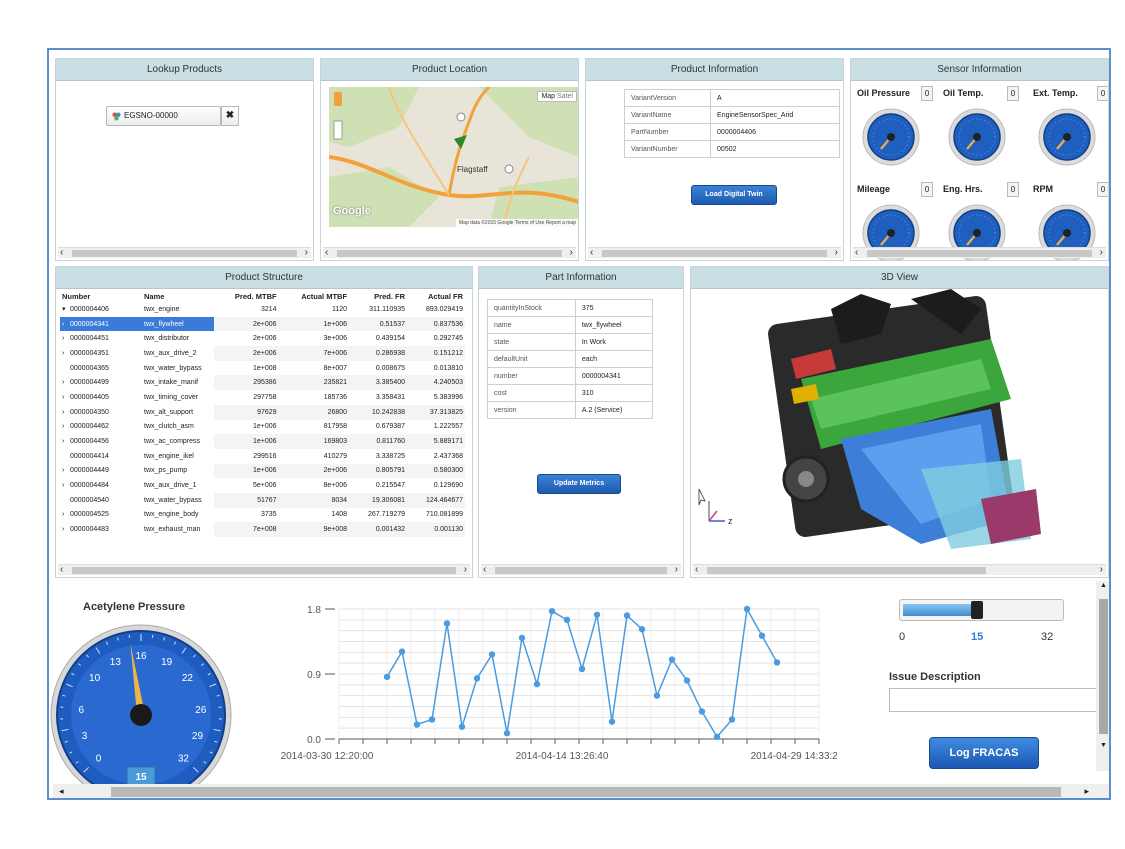 The height and width of the screenshot is (849, 1125). I want to click on product-lookup-select: EGSNO-00000, so click(163, 116).